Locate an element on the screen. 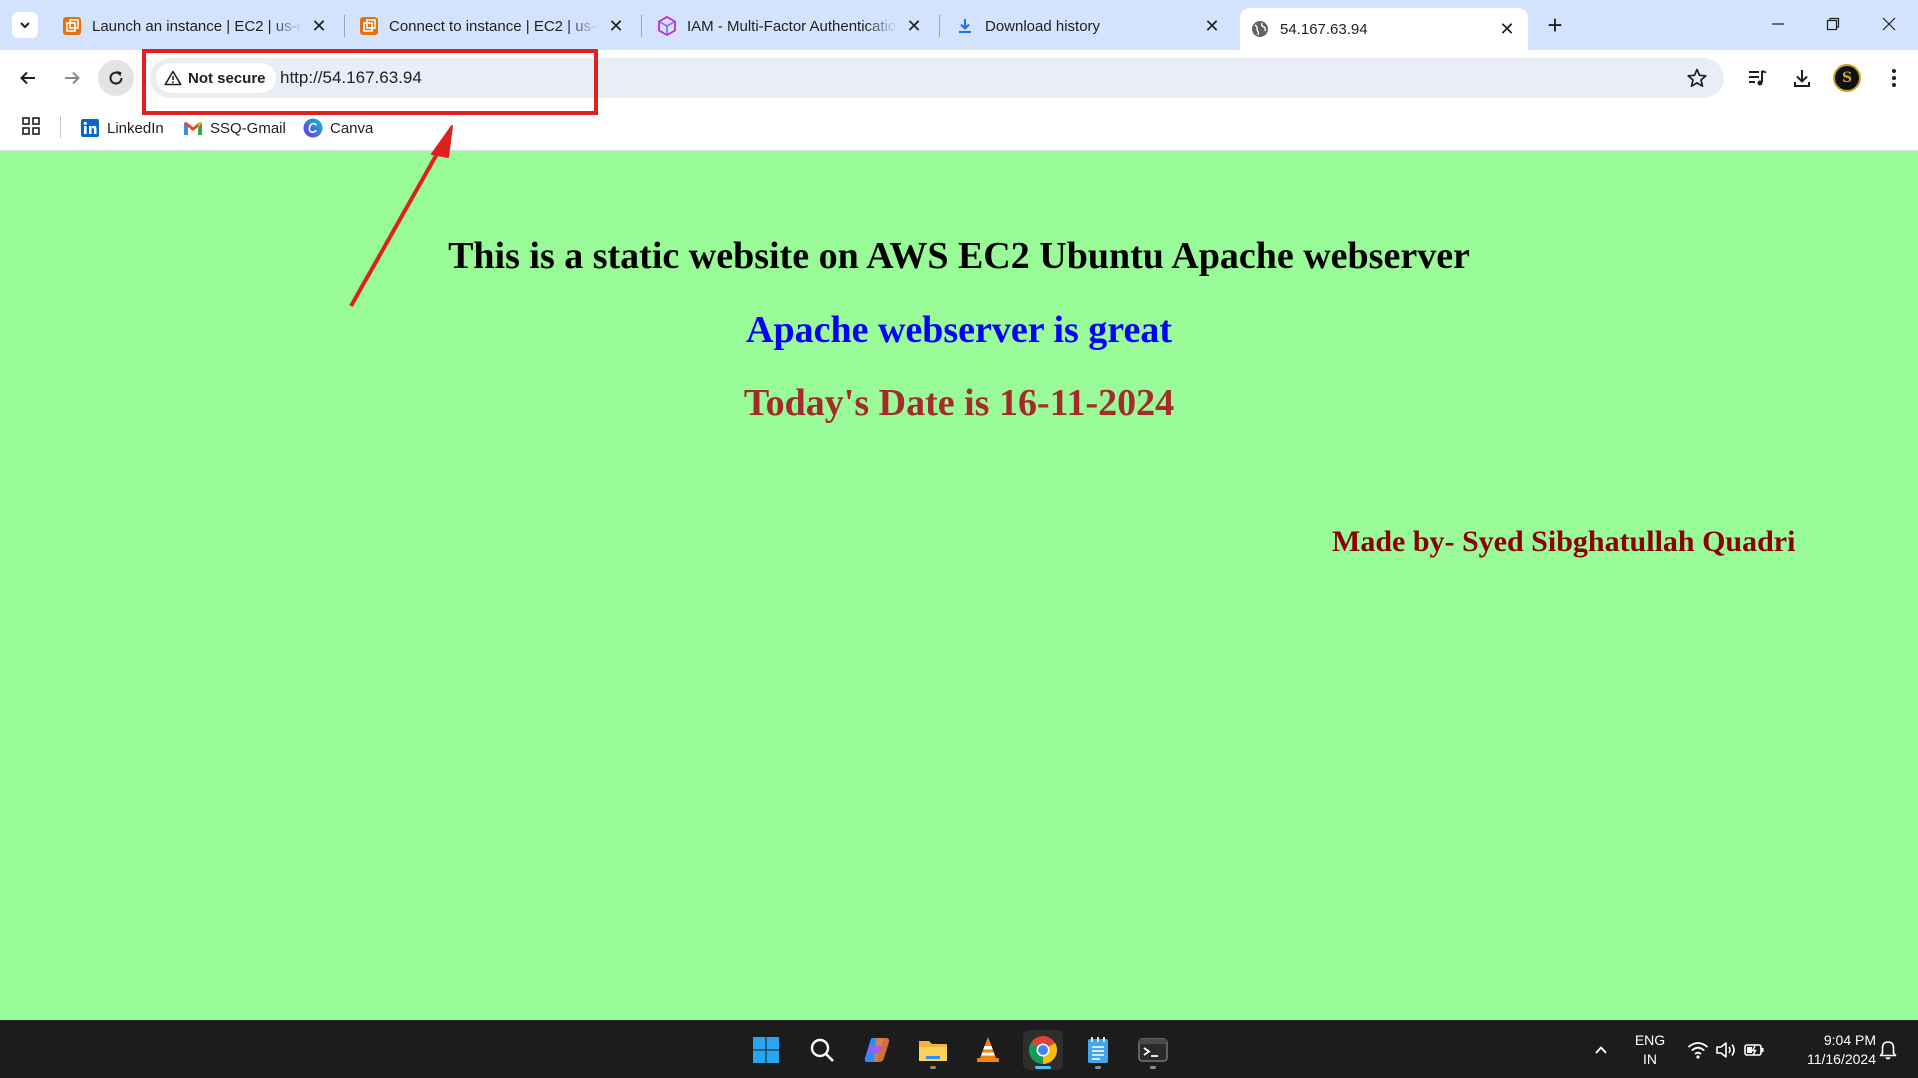 This screenshot has height=1078, width=1918. vlc-button is located at coordinates (988, 1050).